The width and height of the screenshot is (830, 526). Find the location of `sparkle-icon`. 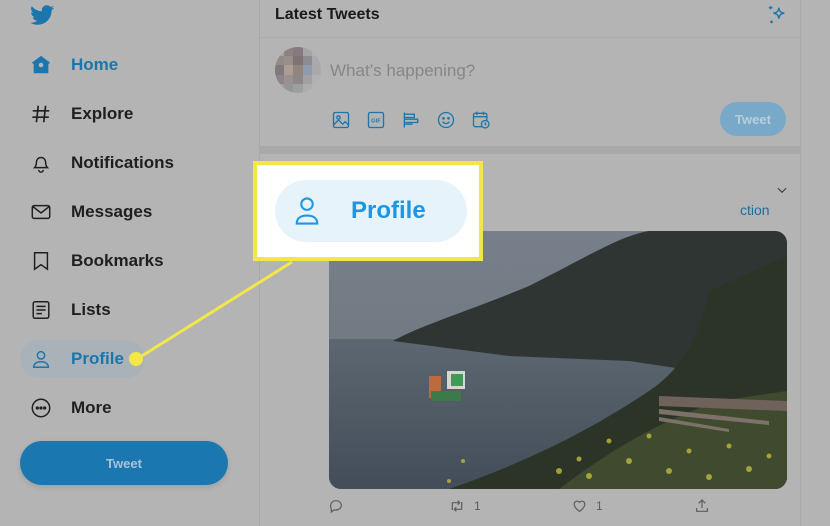

sparkle-icon is located at coordinates (777, 15).